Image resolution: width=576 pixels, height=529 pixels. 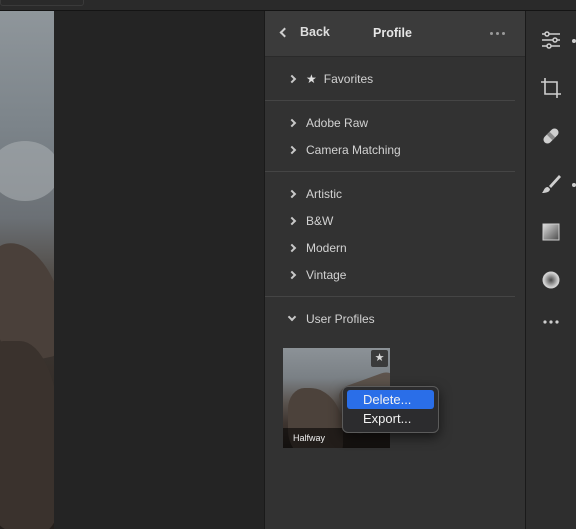 What do you see at coordinates (574, 41) in the screenshot?
I see `active-indicator` at bounding box center [574, 41].